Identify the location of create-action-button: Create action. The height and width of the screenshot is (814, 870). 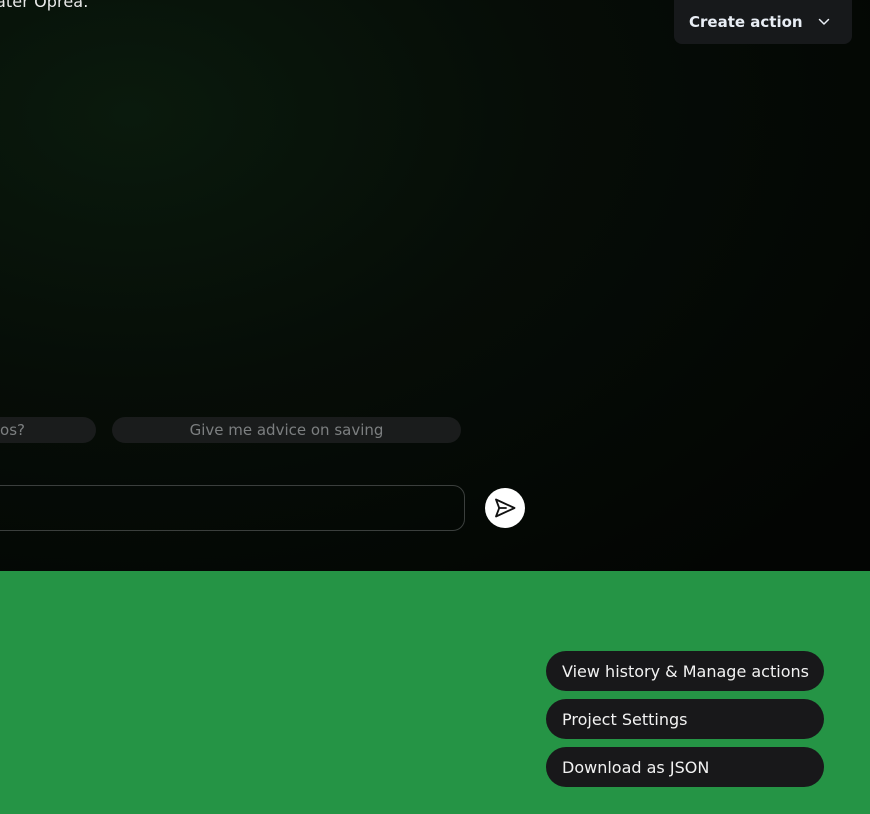
(763, 22).